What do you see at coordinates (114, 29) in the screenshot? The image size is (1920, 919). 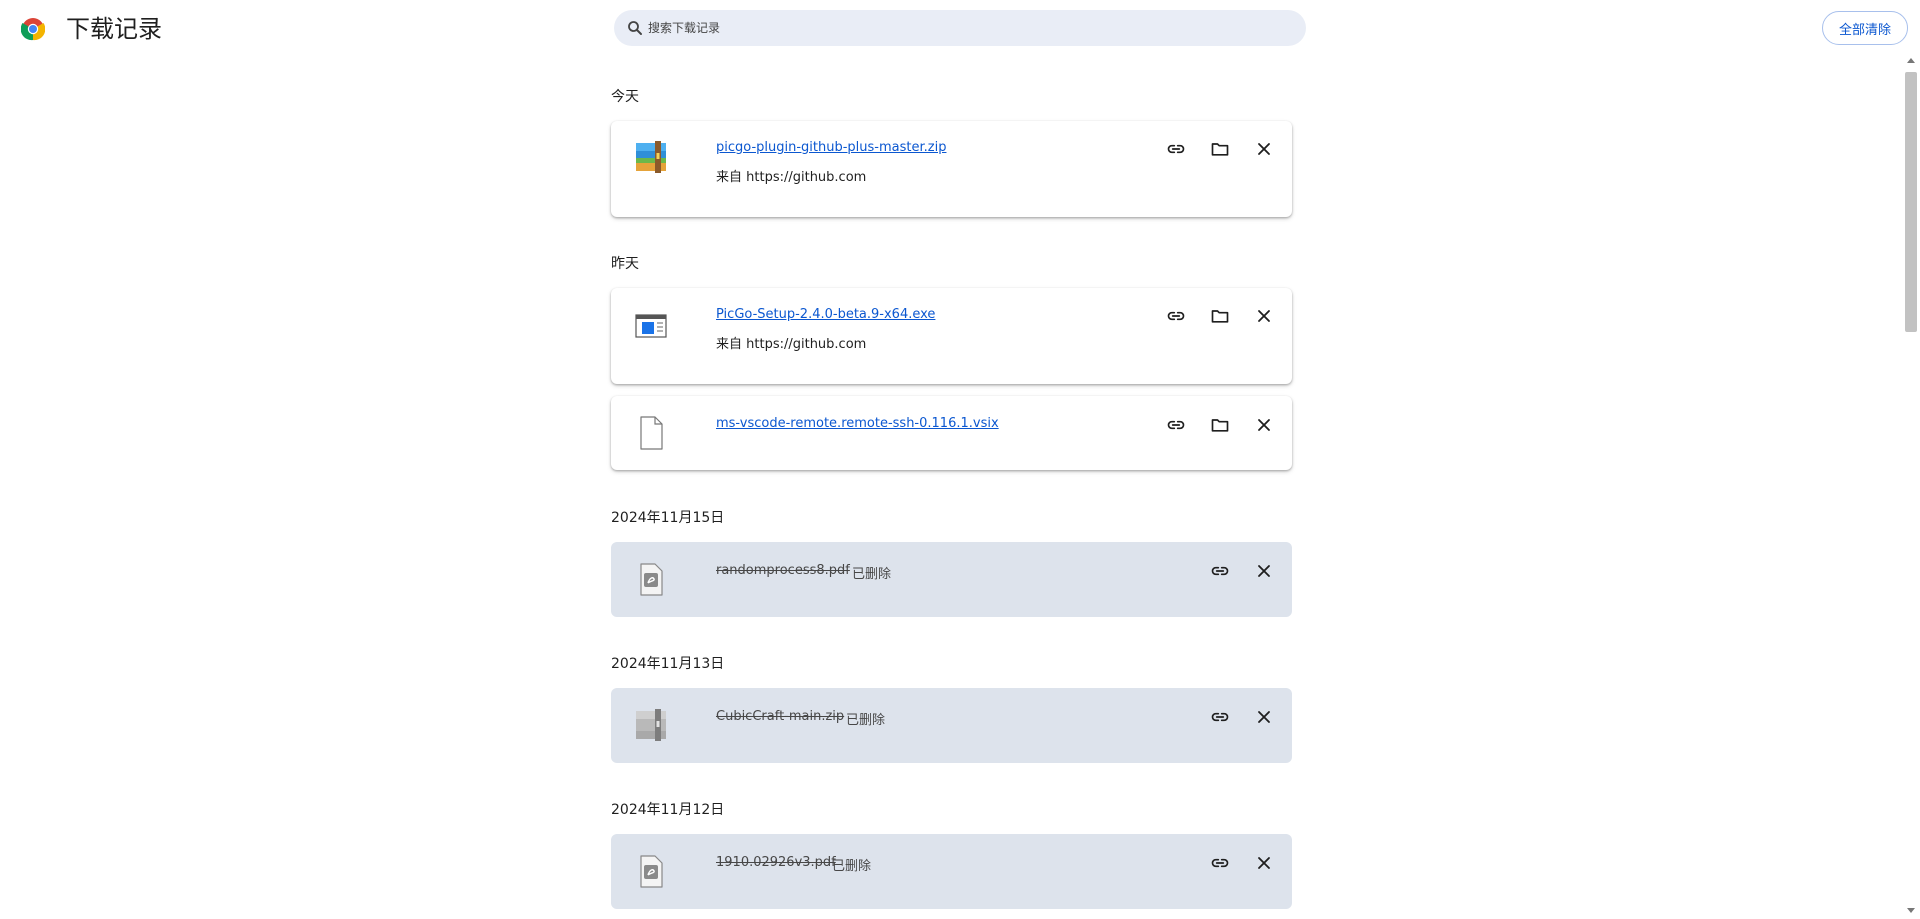 I see `page-title: 下载记录` at bounding box center [114, 29].